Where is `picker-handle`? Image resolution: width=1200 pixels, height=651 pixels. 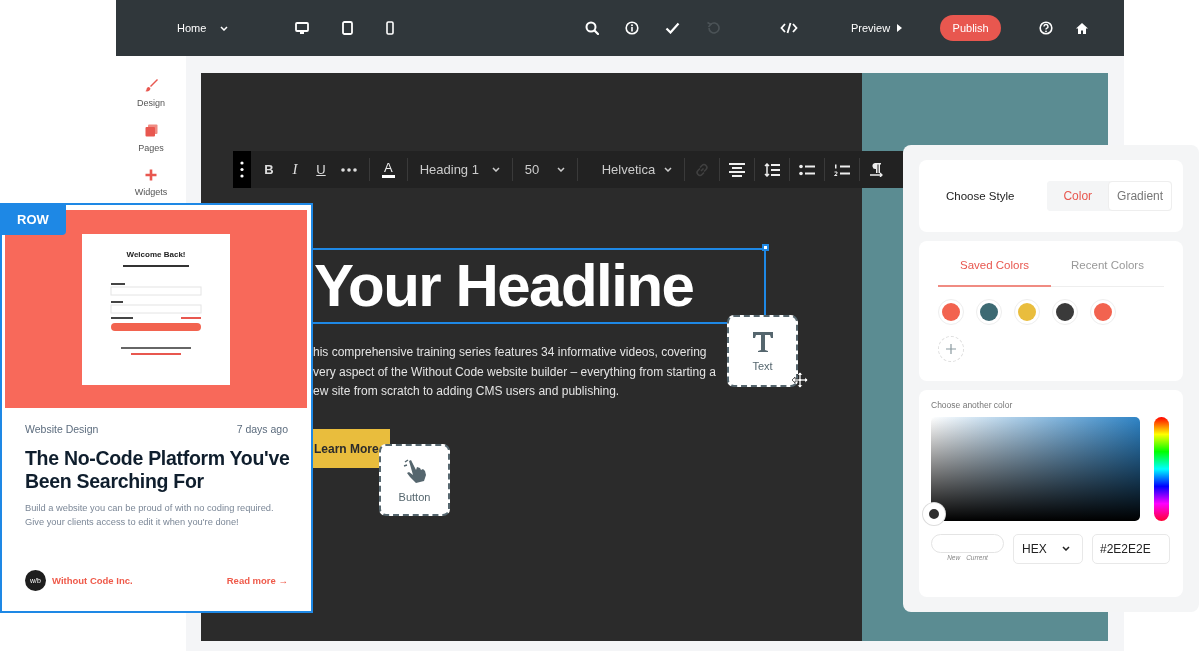
picker-handle is located at coordinates (934, 513).